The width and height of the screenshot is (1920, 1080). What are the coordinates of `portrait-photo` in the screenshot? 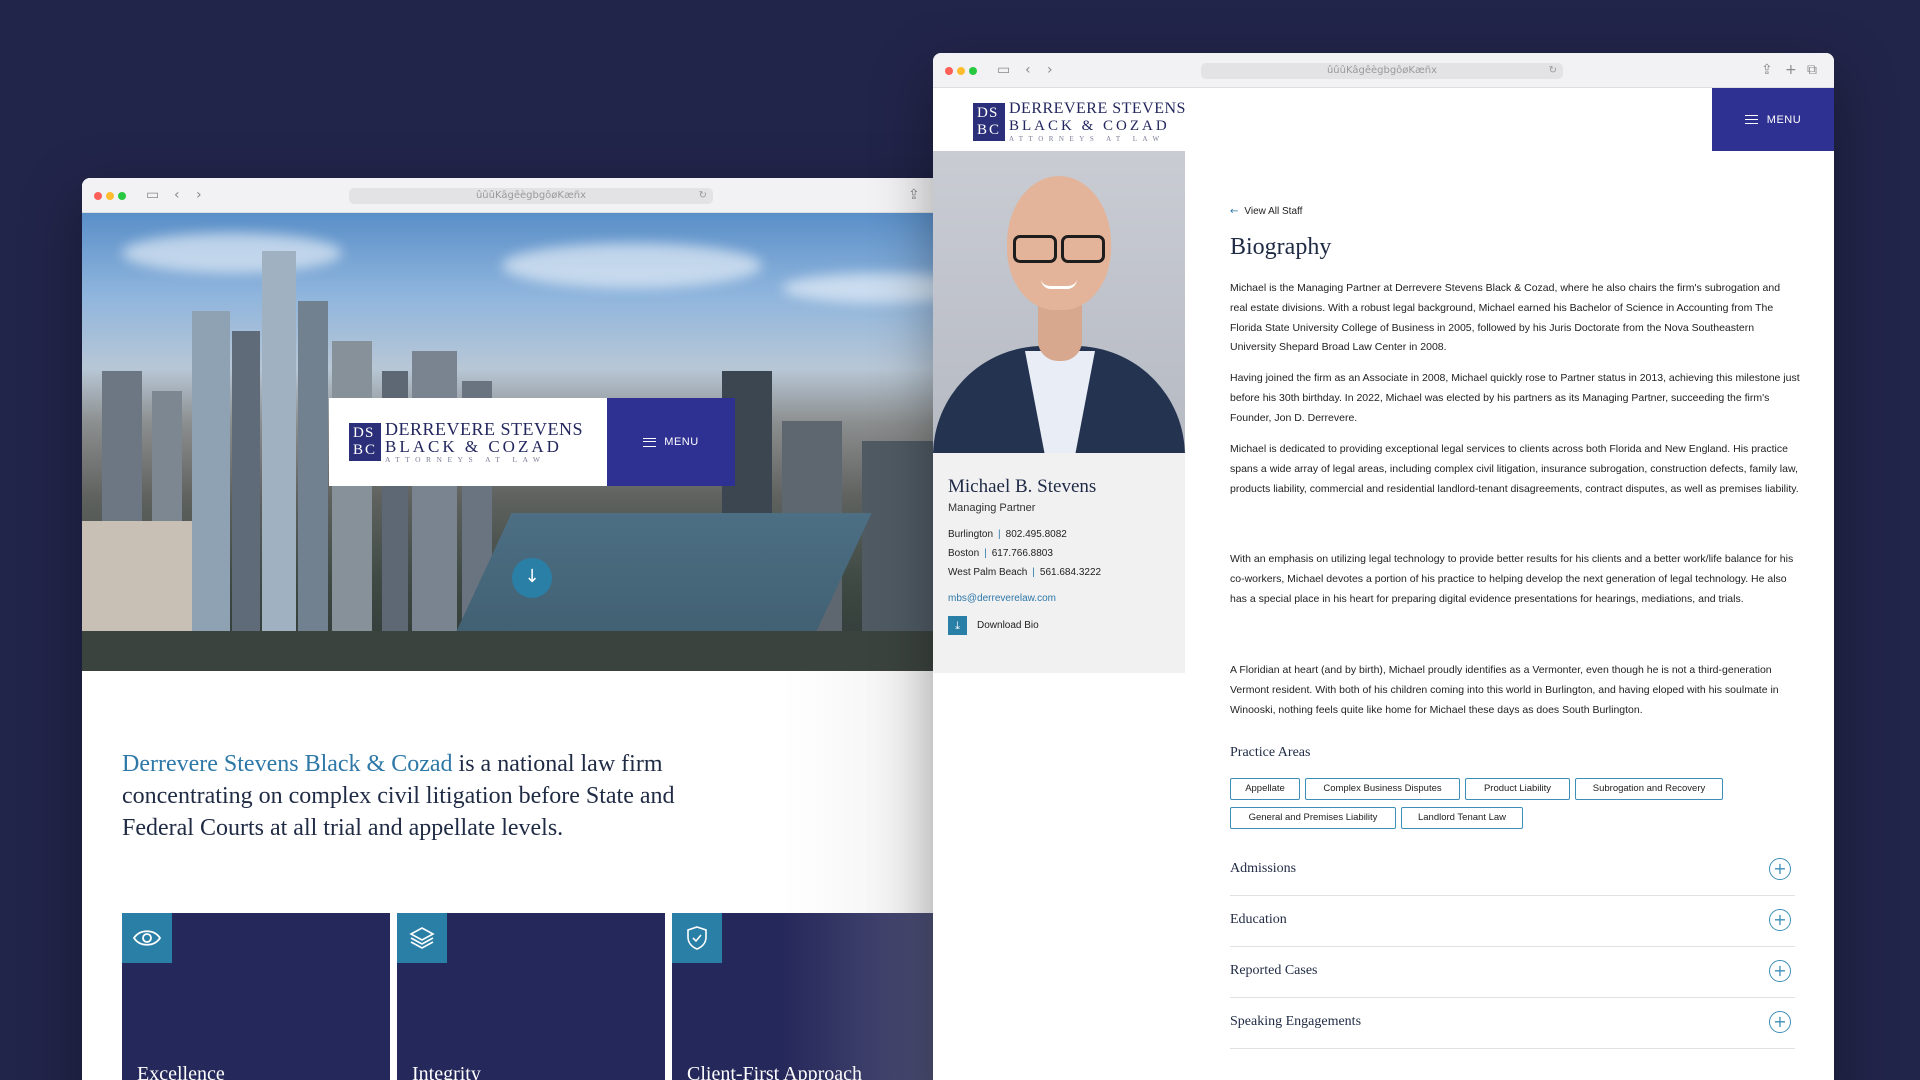 It's located at (1059, 302).